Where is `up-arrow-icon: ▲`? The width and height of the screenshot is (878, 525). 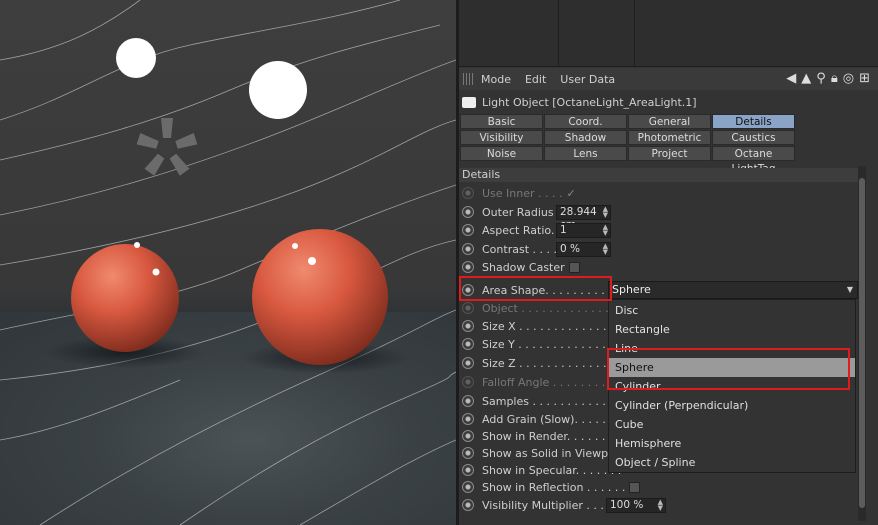
up-arrow-icon: ▲ is located at coordinates (806, 78).